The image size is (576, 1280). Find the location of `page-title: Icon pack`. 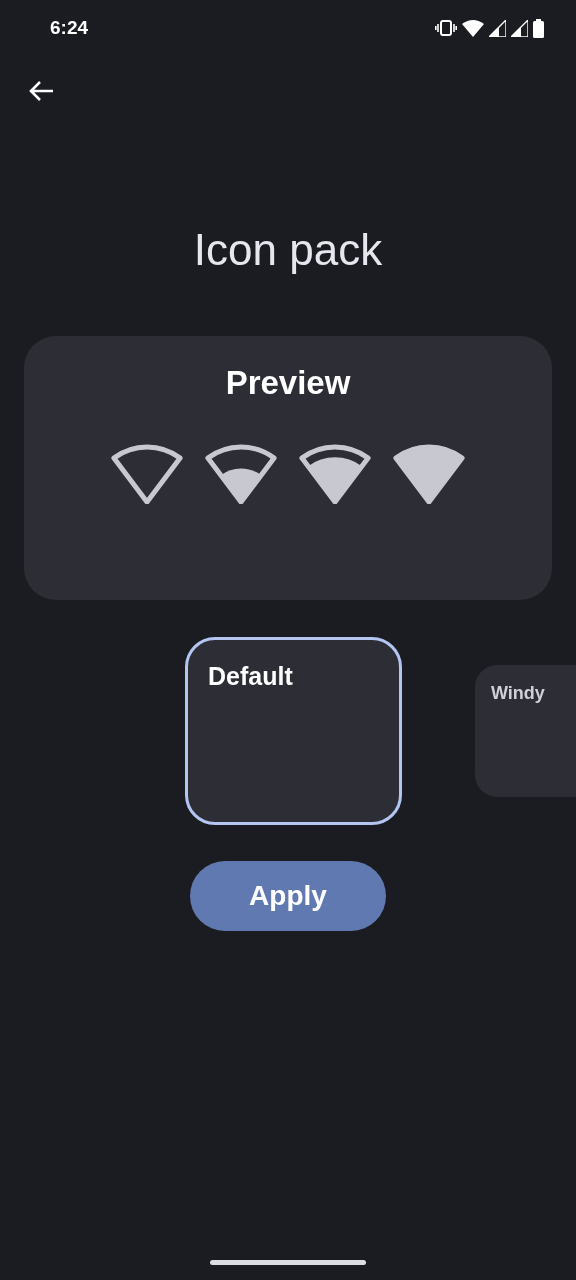

page-title: Icon pack is located at coordinates (288, 250).